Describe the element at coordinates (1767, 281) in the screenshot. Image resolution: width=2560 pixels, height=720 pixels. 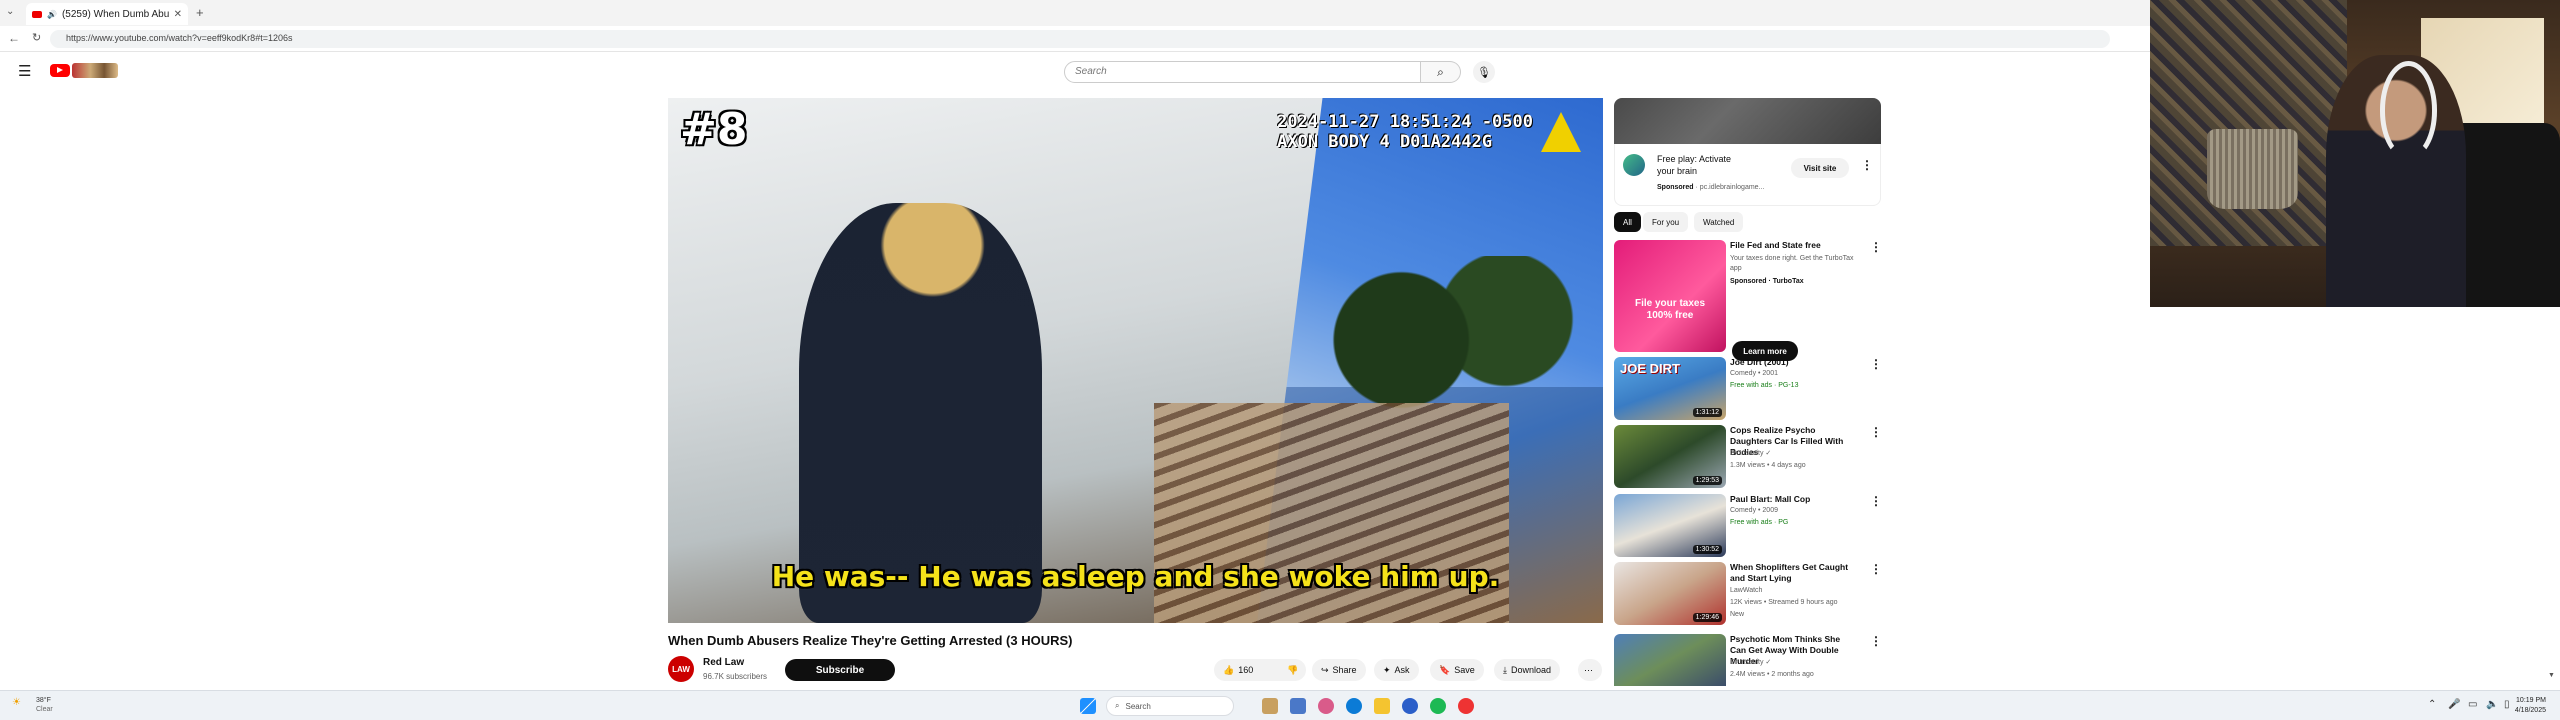
I see `recommendation-sponsor: Sponsored · TurboTax` at that location.